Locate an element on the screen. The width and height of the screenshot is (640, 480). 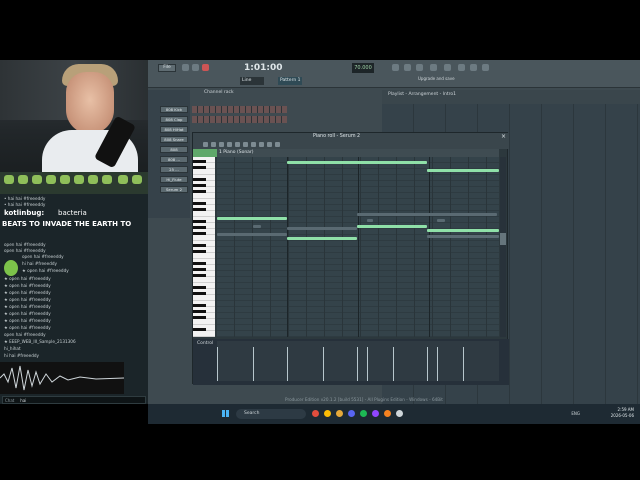
wait-icon is located at coordinates (407, 67).